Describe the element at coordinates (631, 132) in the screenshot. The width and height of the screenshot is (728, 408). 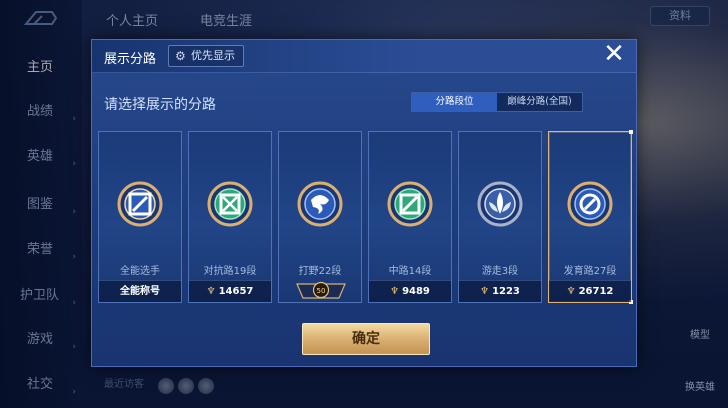
I see `selection-corner` at that location.